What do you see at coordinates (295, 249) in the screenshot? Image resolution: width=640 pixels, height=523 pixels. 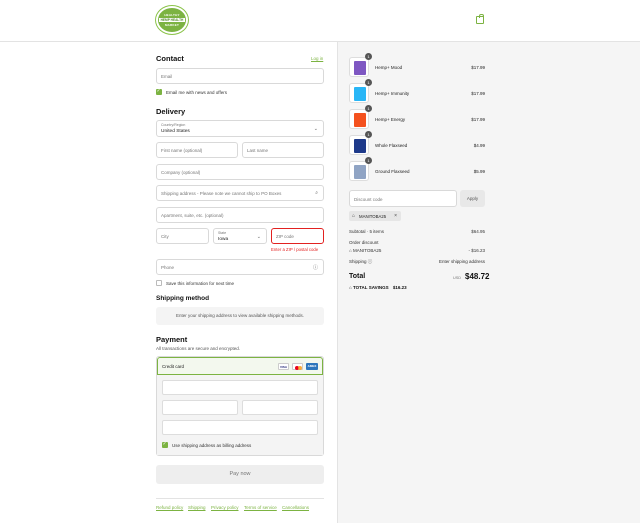 I see `zip-error-message: Enter a ZIP / postal code` at bounding box center [295, 249].